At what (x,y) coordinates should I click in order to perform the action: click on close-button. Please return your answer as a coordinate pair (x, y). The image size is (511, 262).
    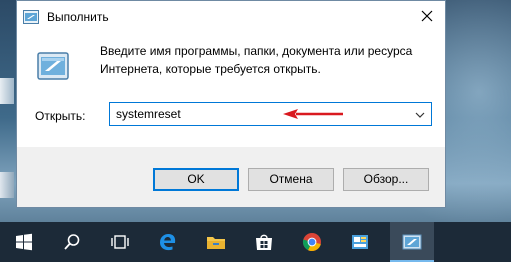
    Looking at the image, I should click on (428, 17).